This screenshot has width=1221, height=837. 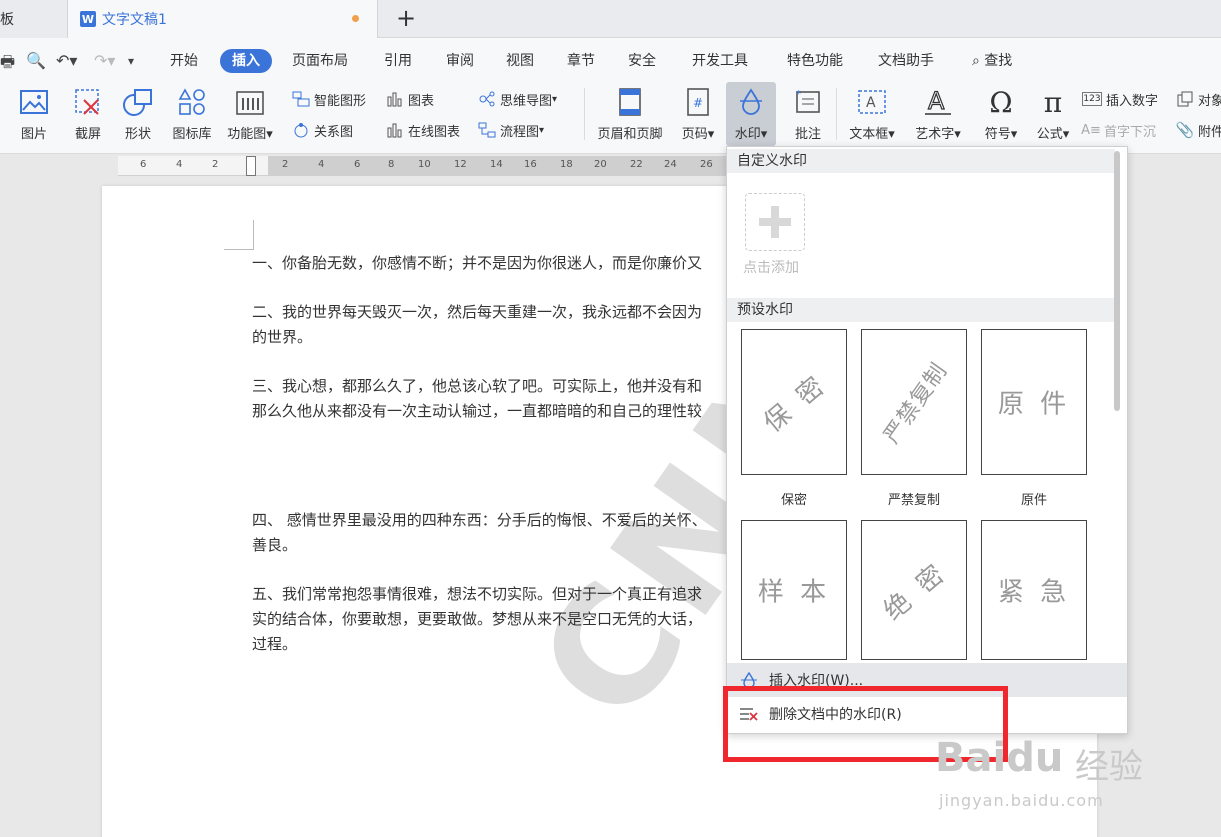 What do you see at coordinates (36, 60) in the screenshot?
I see `print-preview-icon: 🔍` at bounding box center [36, 60].